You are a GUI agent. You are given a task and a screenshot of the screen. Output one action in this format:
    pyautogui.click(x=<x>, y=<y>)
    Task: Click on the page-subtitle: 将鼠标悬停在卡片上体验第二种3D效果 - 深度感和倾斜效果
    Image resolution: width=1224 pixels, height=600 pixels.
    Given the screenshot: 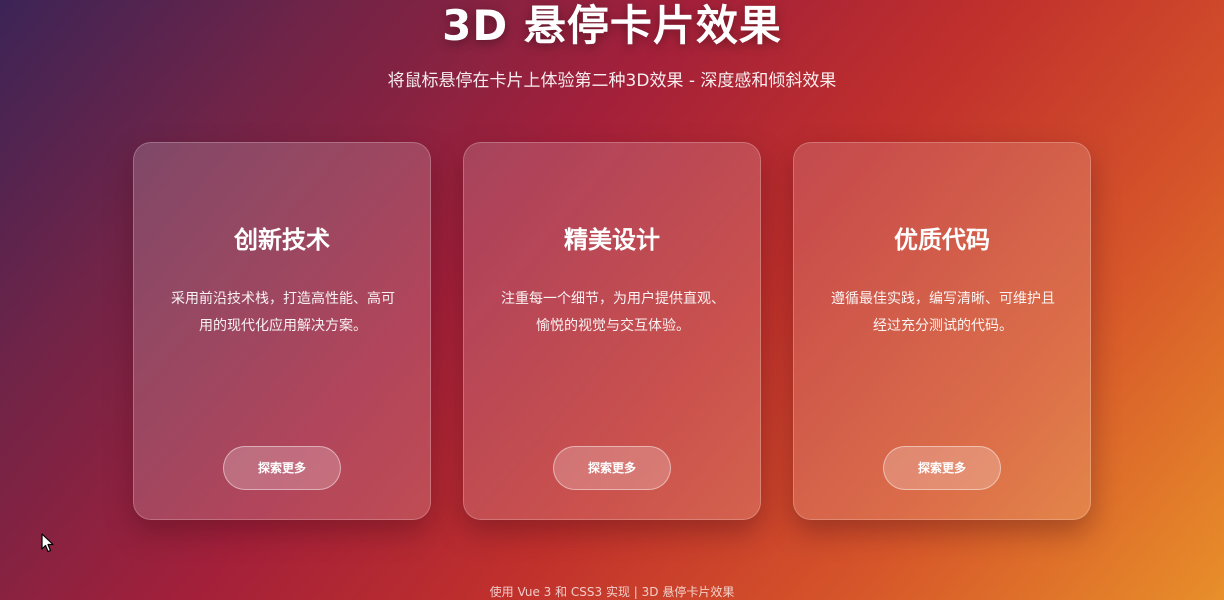 What is the action you would take?
    pyautogui.click(x=612, y=81)
    